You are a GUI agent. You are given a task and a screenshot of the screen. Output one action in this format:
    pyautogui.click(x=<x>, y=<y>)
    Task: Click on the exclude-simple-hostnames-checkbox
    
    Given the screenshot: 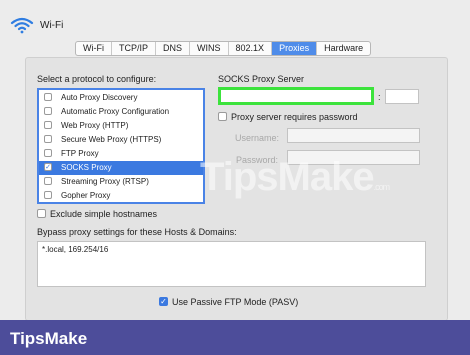 What is the action you would take?
    pyautogui.click(x=41, y=213)
    